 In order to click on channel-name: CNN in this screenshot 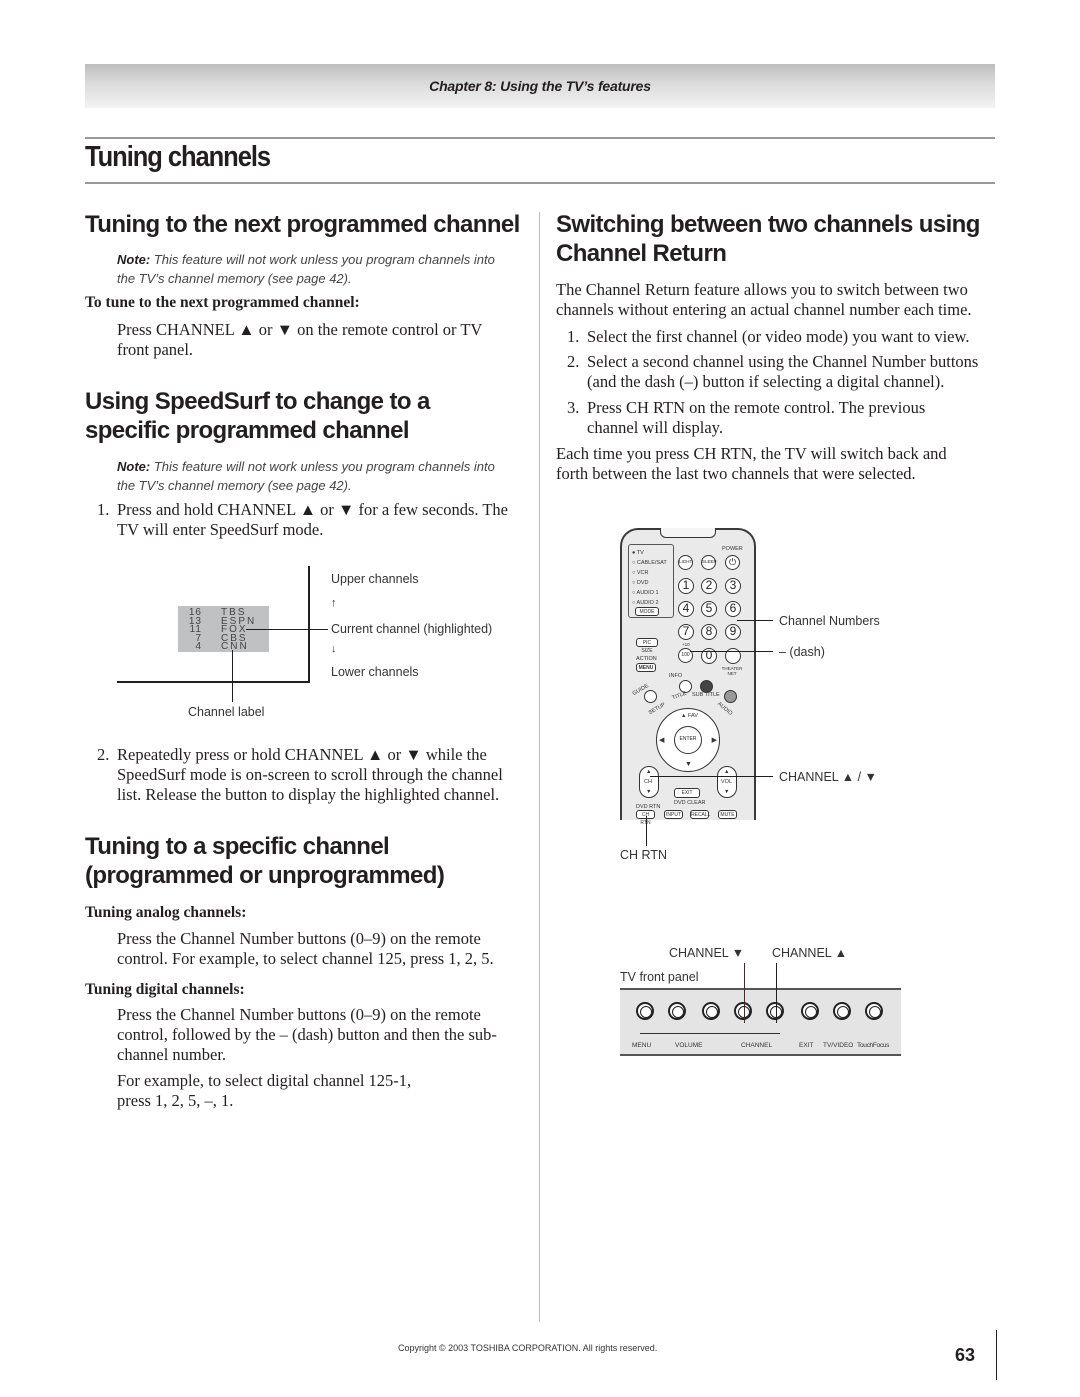, I will do `click(235, 647)`.